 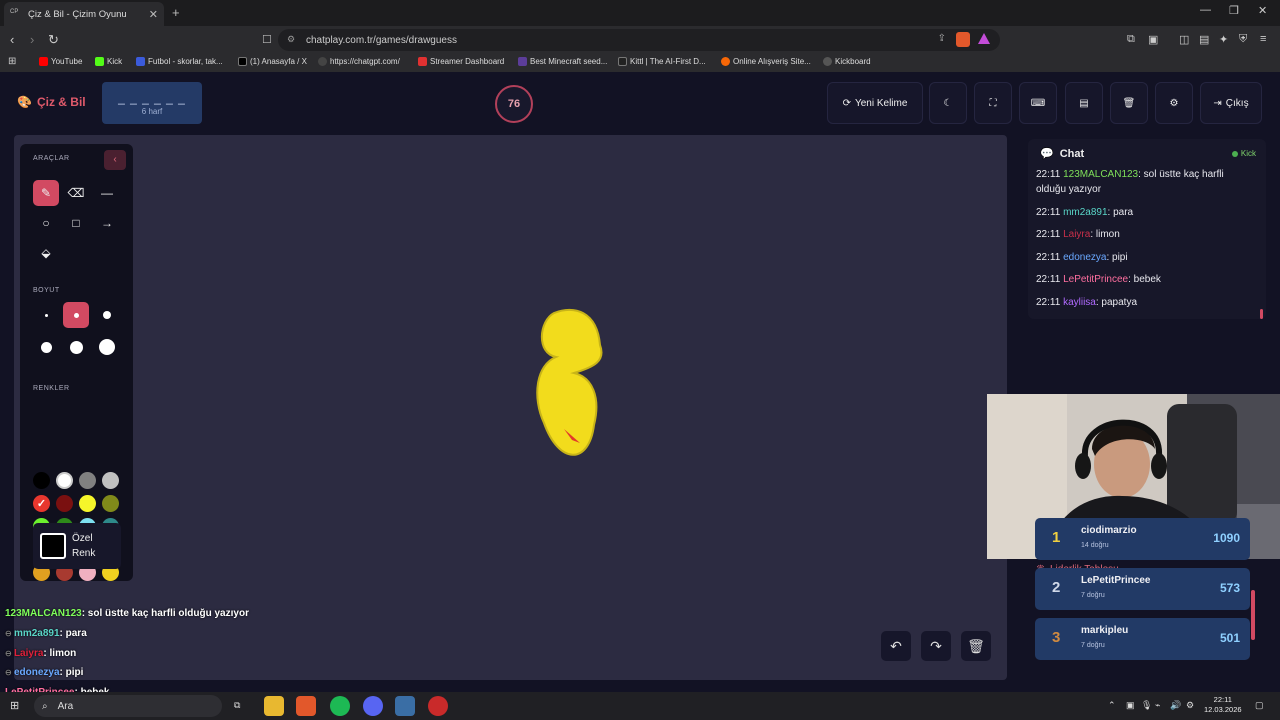 I want to click on archive-button: ▤, so click(x=1084, y=103).